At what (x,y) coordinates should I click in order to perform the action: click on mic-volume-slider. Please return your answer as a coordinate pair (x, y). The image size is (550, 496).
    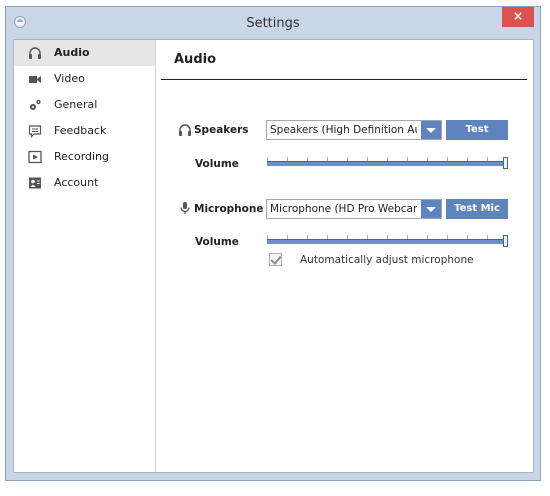
    Looking at the image, I should click on (387, 241).